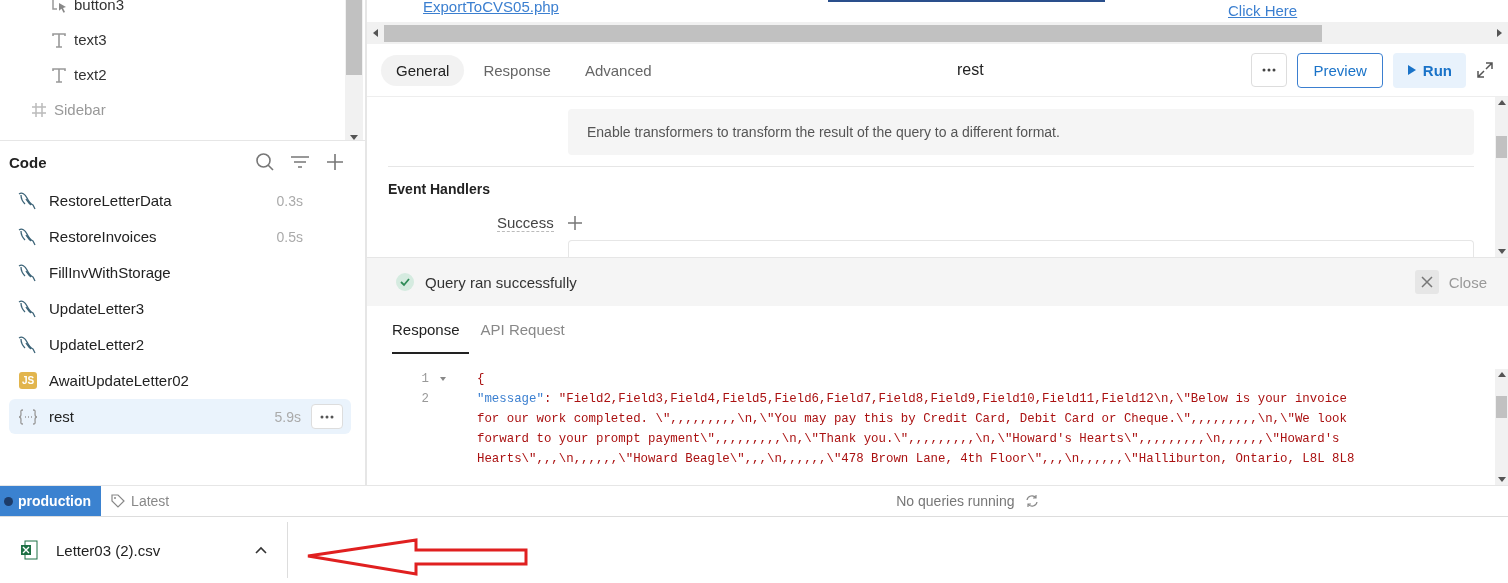 The height and width of the screenshot is (583, 1508). What do you see at coordinates (1031, 501) in the screenshot?
I see `refresh-icon` at bounding box center [1031, 501].